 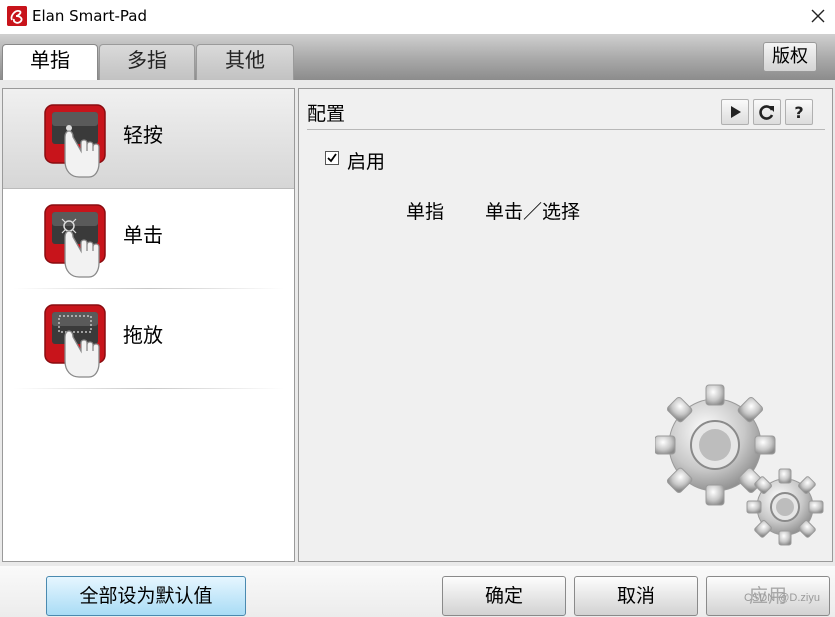 What do you see at coordinates (504, 596) in the screenshot?
I see `ok-button: 确定` at bounding box center [504, 596].